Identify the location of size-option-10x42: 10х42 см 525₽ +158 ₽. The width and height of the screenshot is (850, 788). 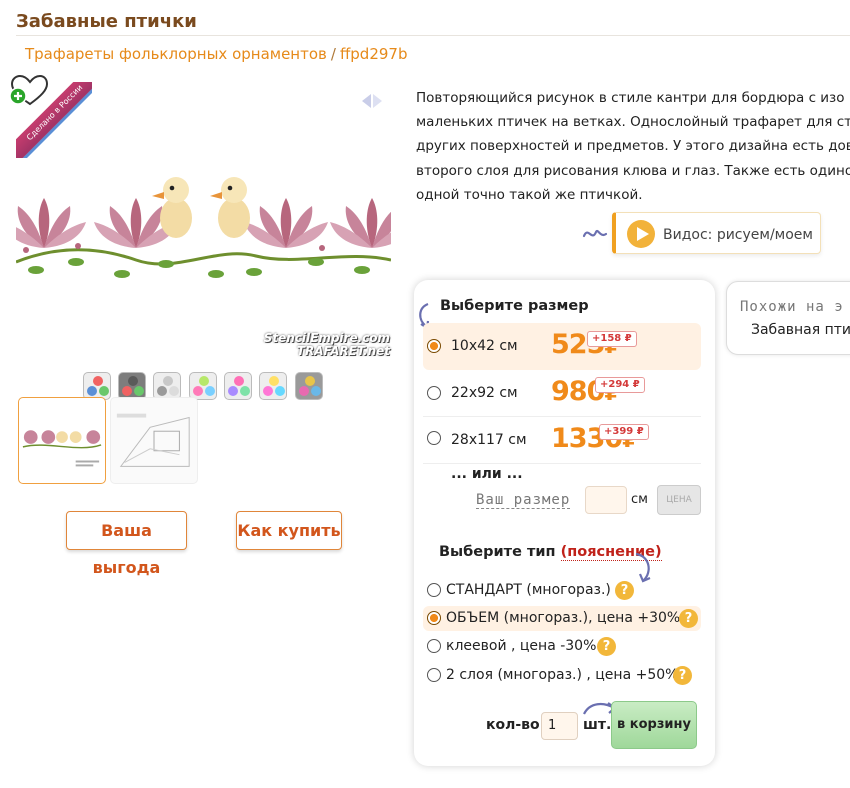
(562, 346).